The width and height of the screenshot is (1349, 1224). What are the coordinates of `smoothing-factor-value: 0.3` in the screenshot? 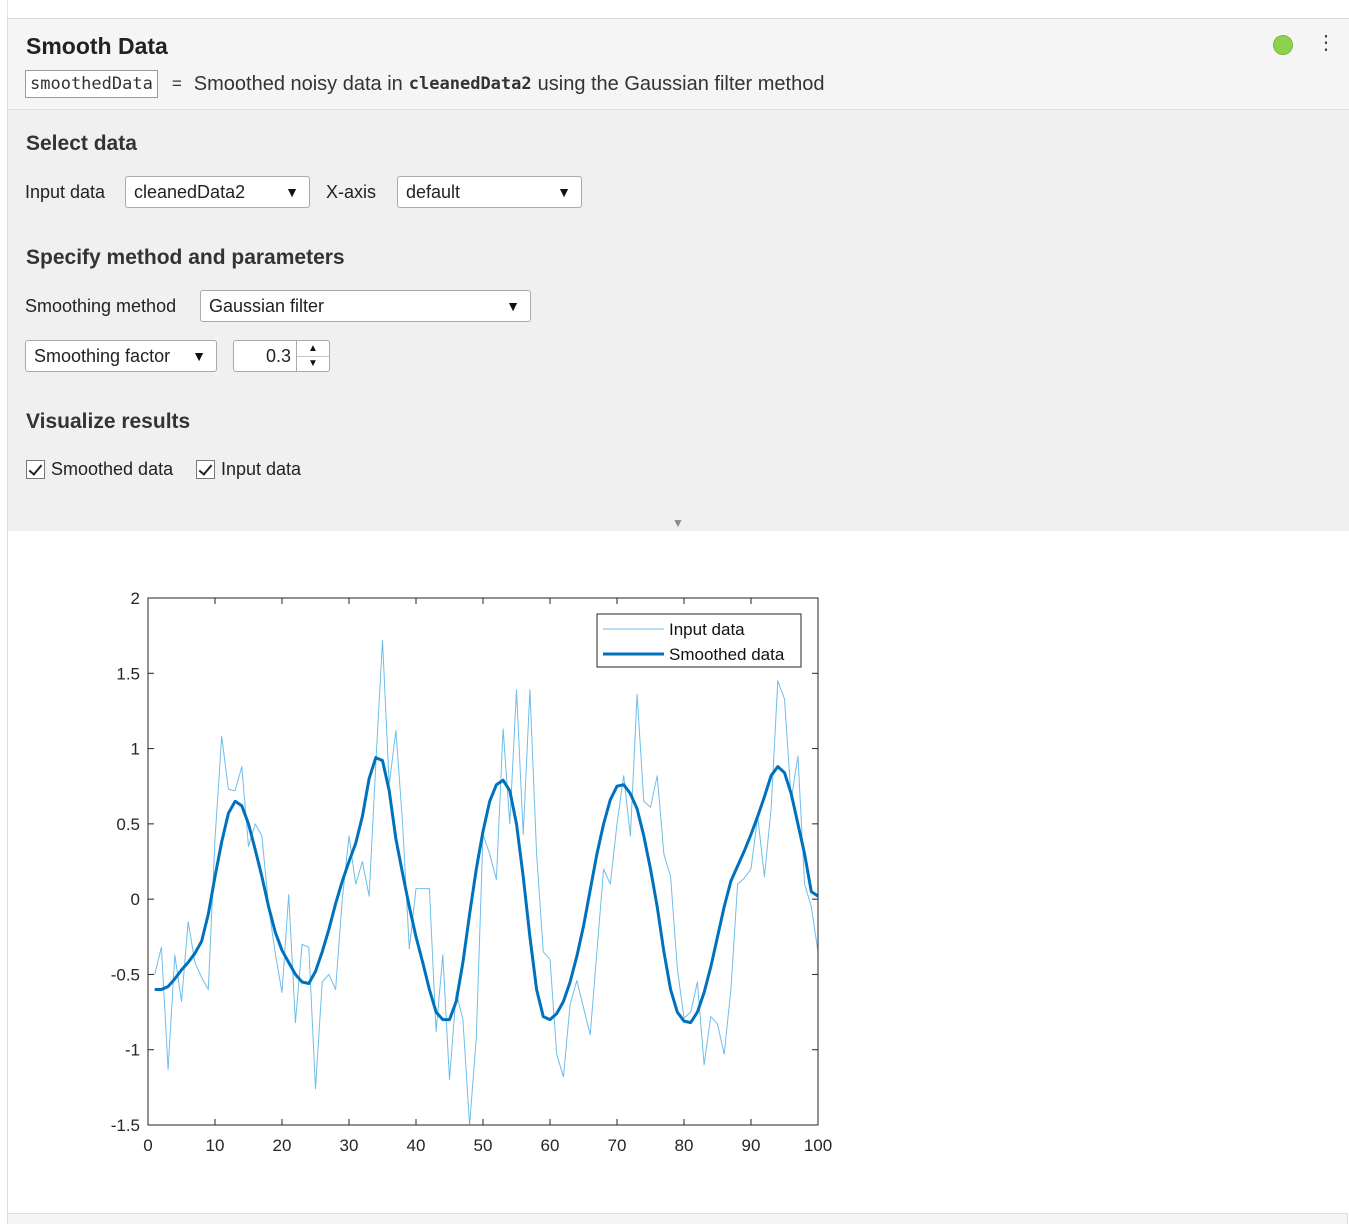 It's located at (278, 356).